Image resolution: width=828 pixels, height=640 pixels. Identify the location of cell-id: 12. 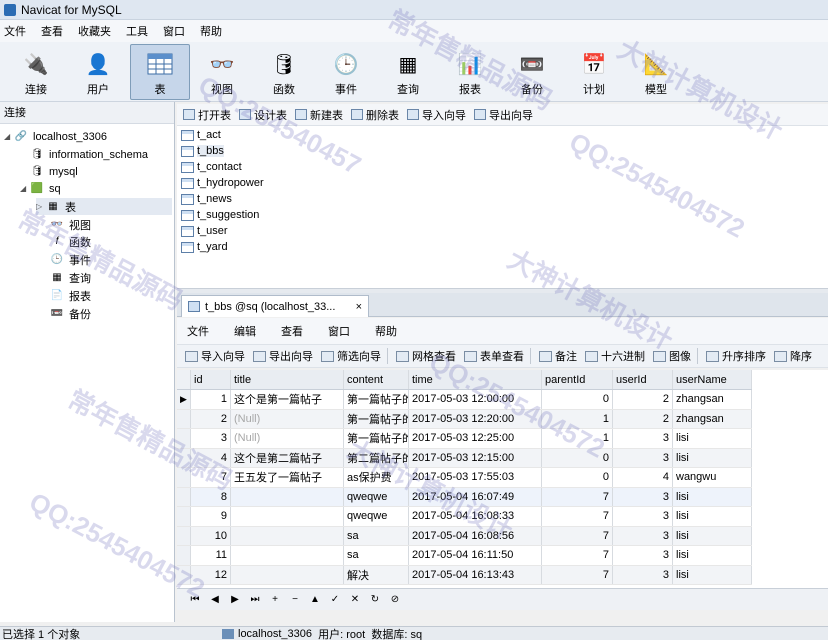
(211, 574).